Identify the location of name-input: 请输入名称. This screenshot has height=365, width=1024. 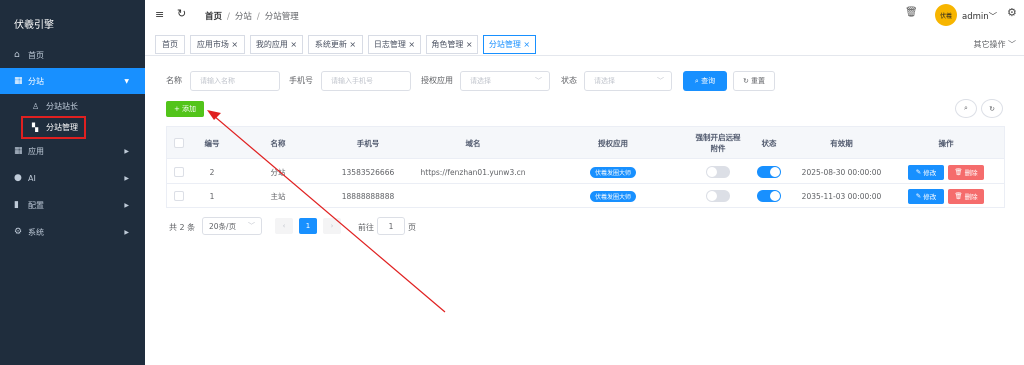
(235, 81).